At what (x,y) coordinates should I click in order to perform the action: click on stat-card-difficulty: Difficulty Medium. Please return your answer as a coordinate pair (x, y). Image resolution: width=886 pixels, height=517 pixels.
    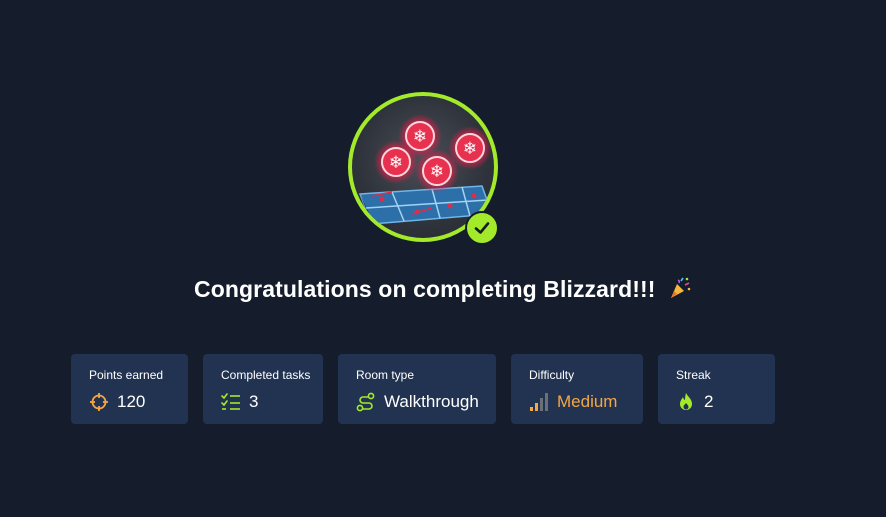
    Looking at the image, I should click on (577, 389).